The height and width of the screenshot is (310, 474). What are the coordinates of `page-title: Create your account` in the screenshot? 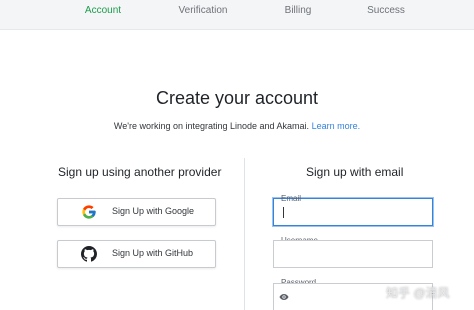 It's located at (237, 98).